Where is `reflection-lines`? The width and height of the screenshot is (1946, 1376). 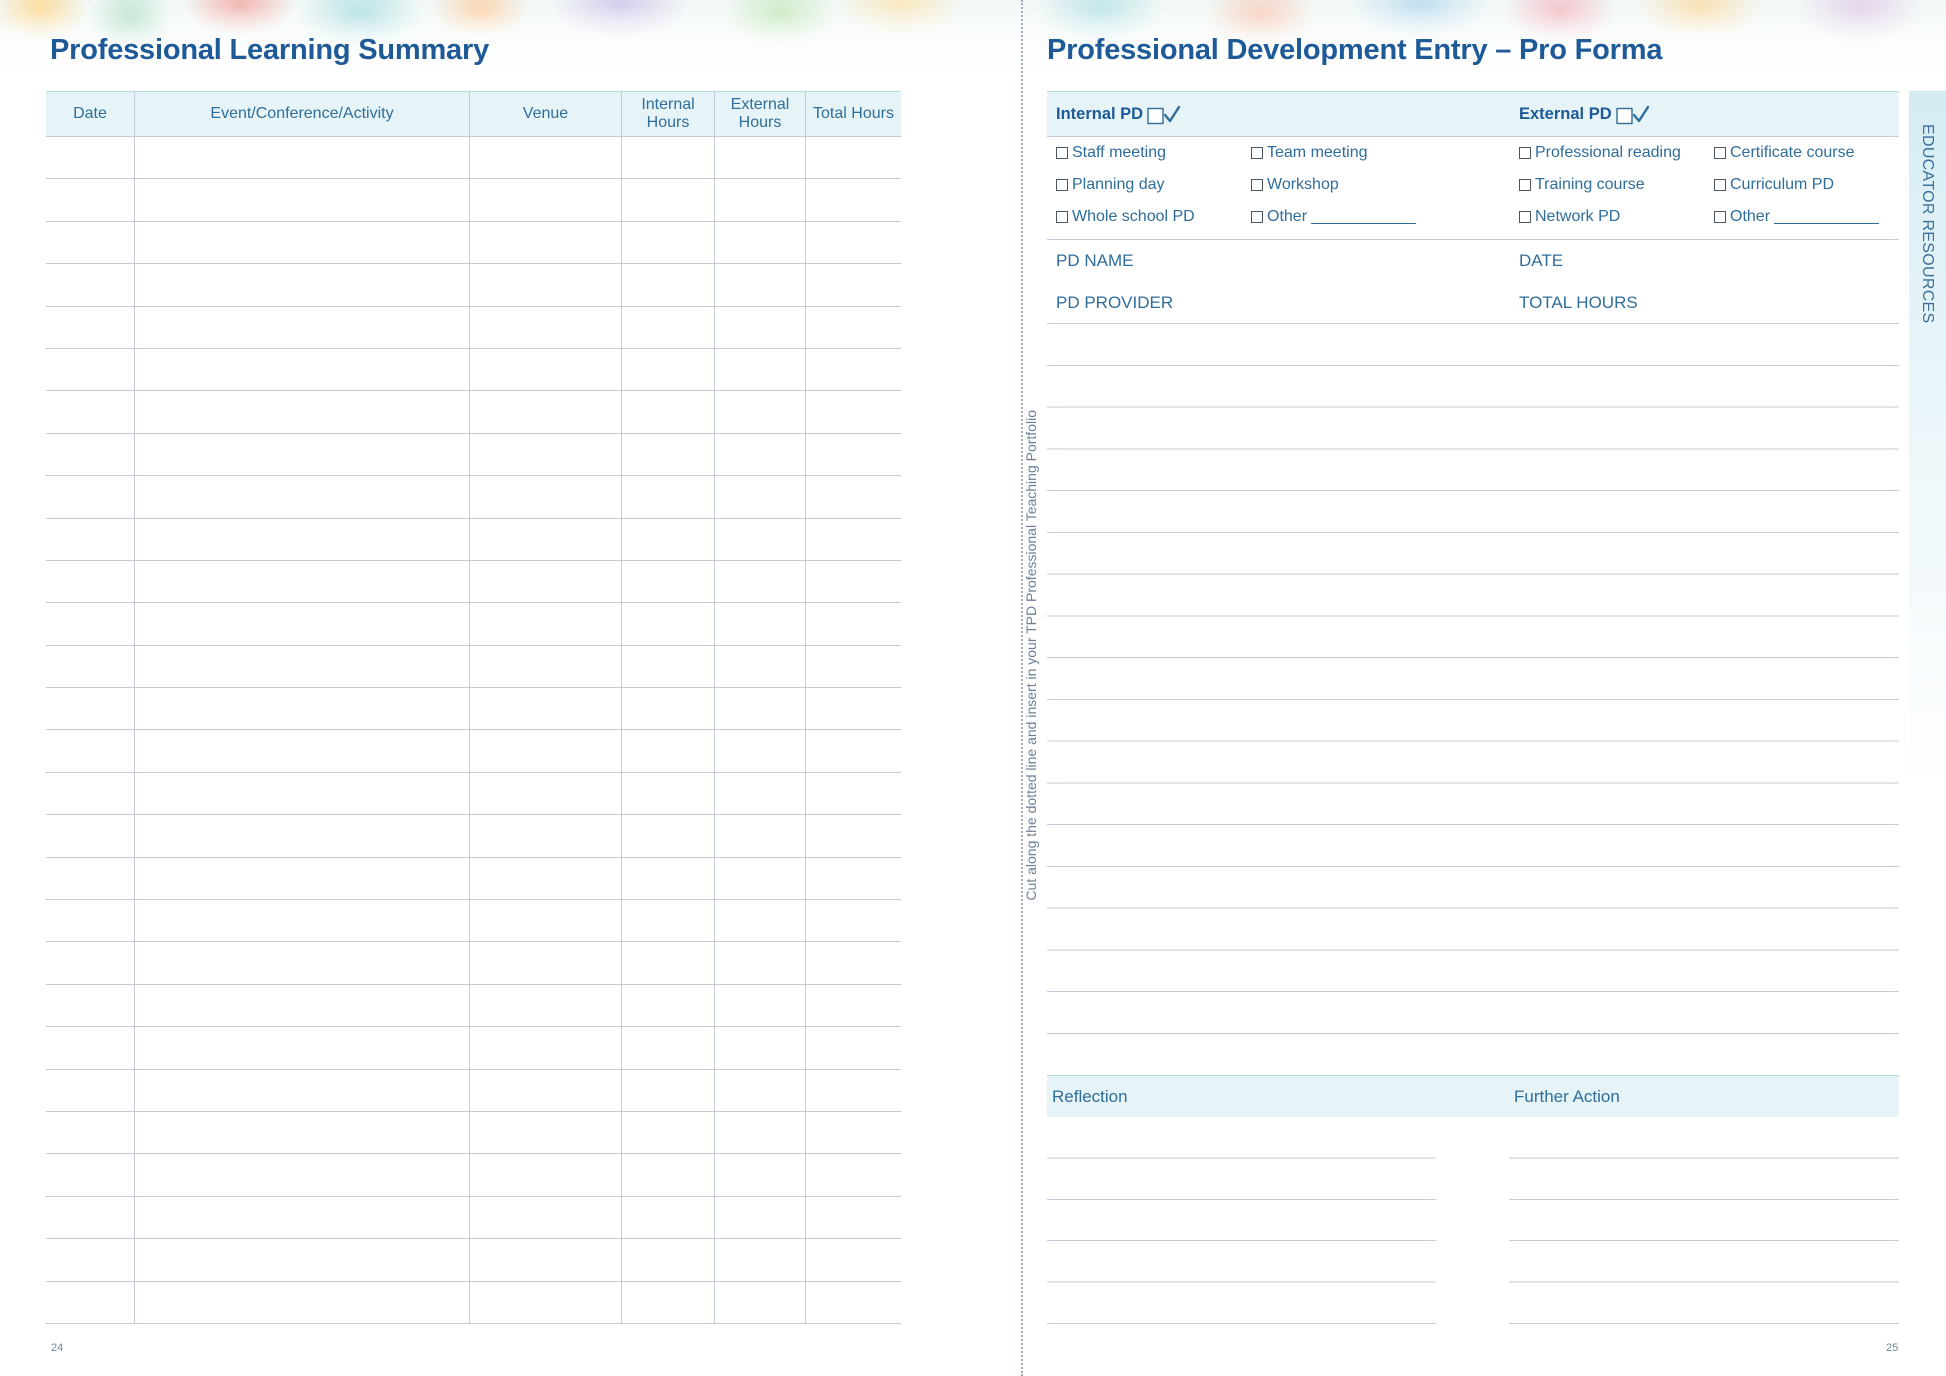 reflection-lines is located at coordinates (1241, 1220).